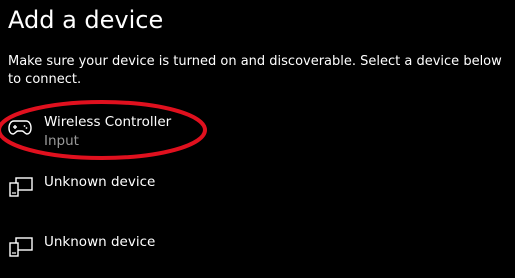 The height and width of the screenshot is (278, 515). I want to click on device-name: Wireless Controller, so click(108, 122).